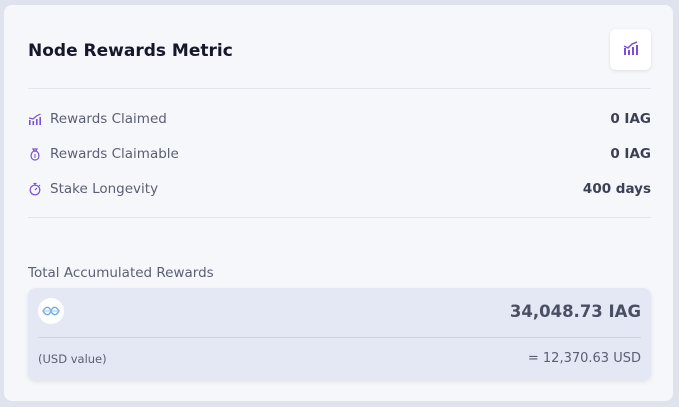 The width and height of the screenshot is (679, 407). Describe the element at coordinates (104, 189) in the screenshot. I see `metric-label: Stake Longevity` at that location.